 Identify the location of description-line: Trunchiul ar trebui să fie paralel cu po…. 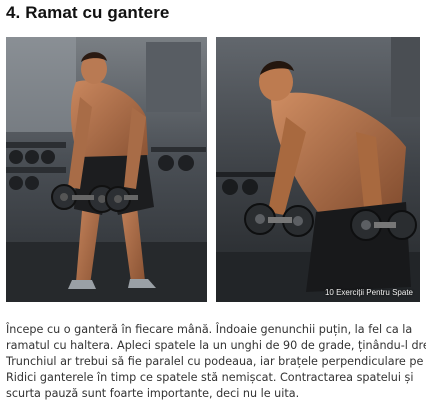
(216, 361).